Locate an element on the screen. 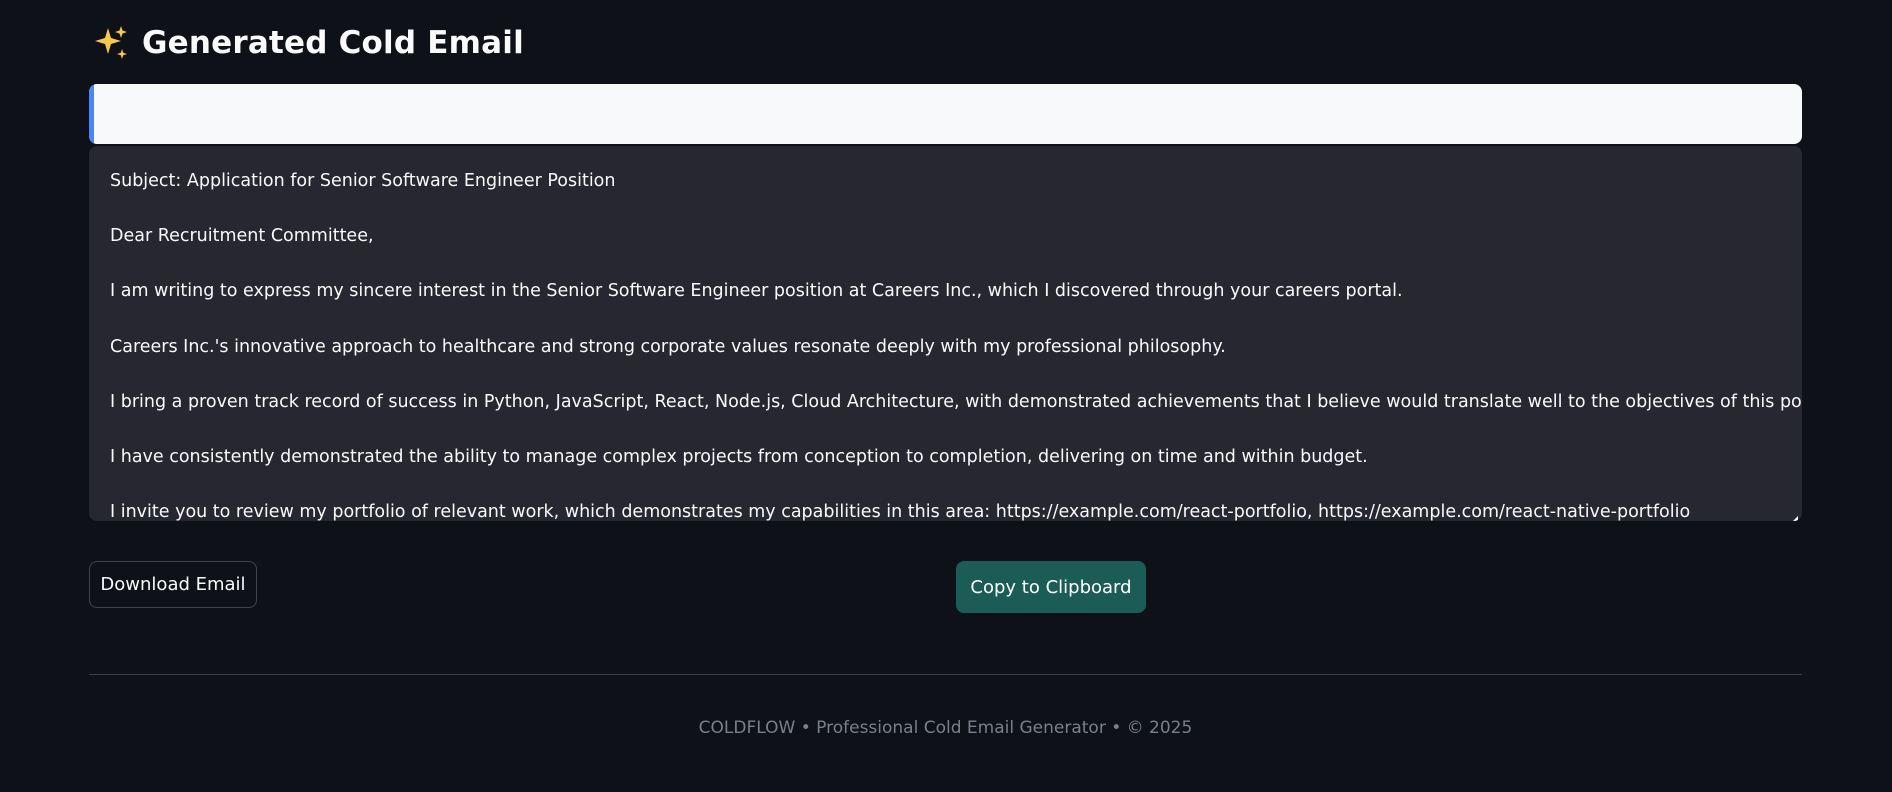 This screenshot has width=1892, height=792. resize-handle-icon is located at coordinates (1794, 515).